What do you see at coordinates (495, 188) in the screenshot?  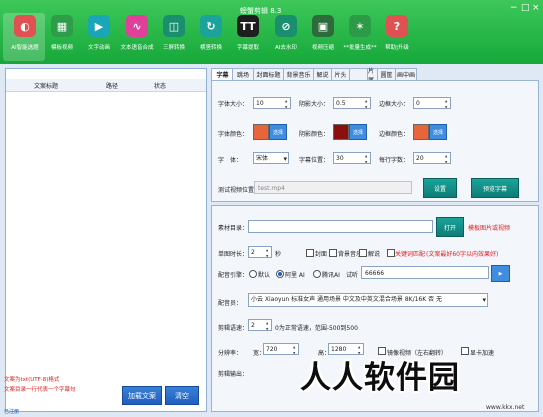 I see `preview-subtitle-button: 预览字幕` at bounding box center [495, 188].